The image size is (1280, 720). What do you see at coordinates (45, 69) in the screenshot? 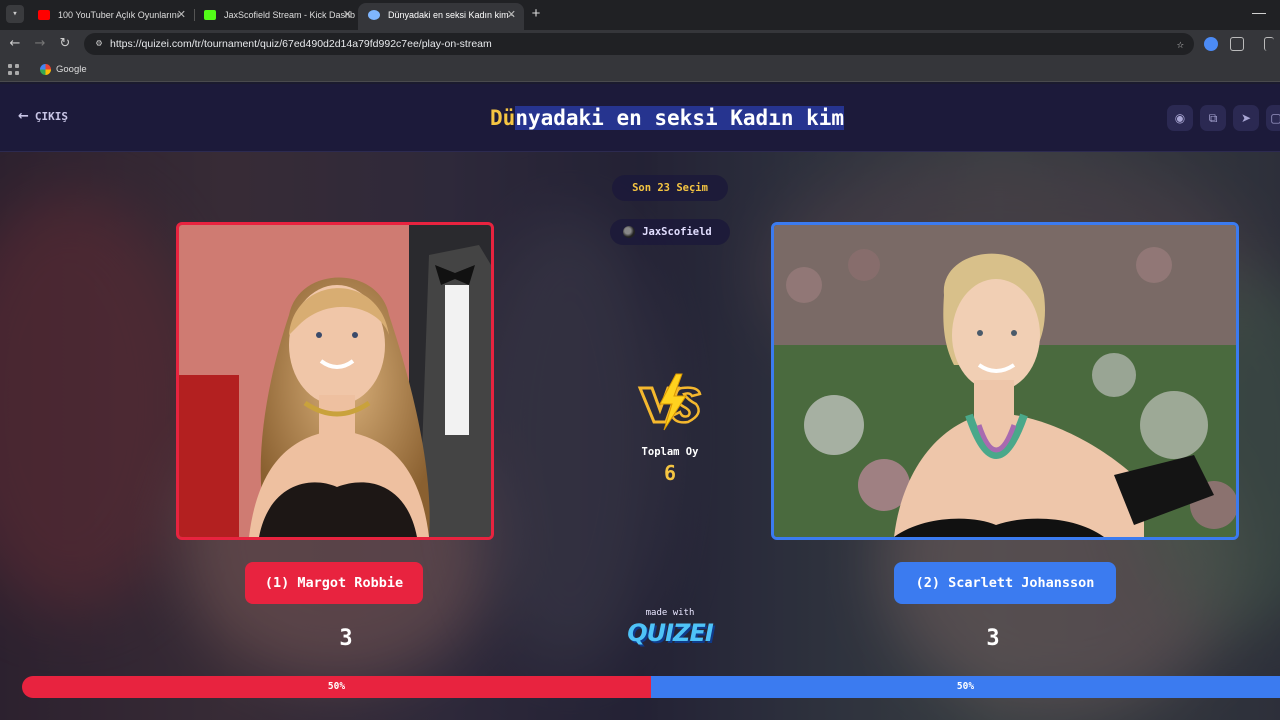
I see `google-icon` at bounding box center [45, 69].